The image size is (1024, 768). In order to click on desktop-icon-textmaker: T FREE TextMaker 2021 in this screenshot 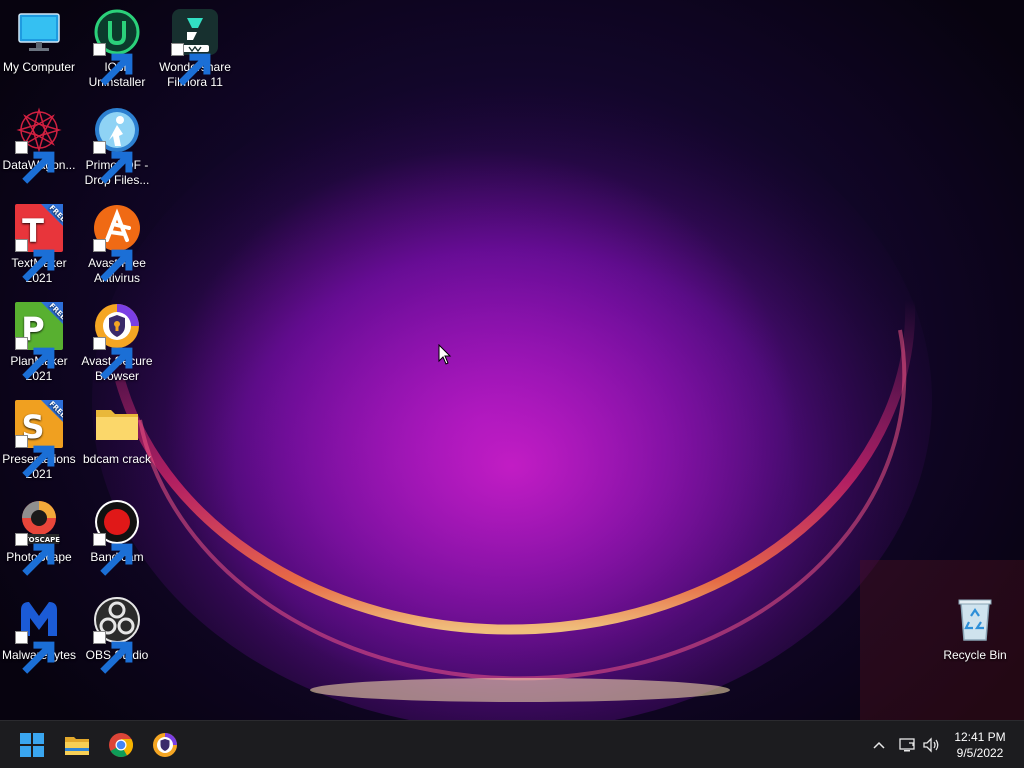, I will do `click(39, 245)`.